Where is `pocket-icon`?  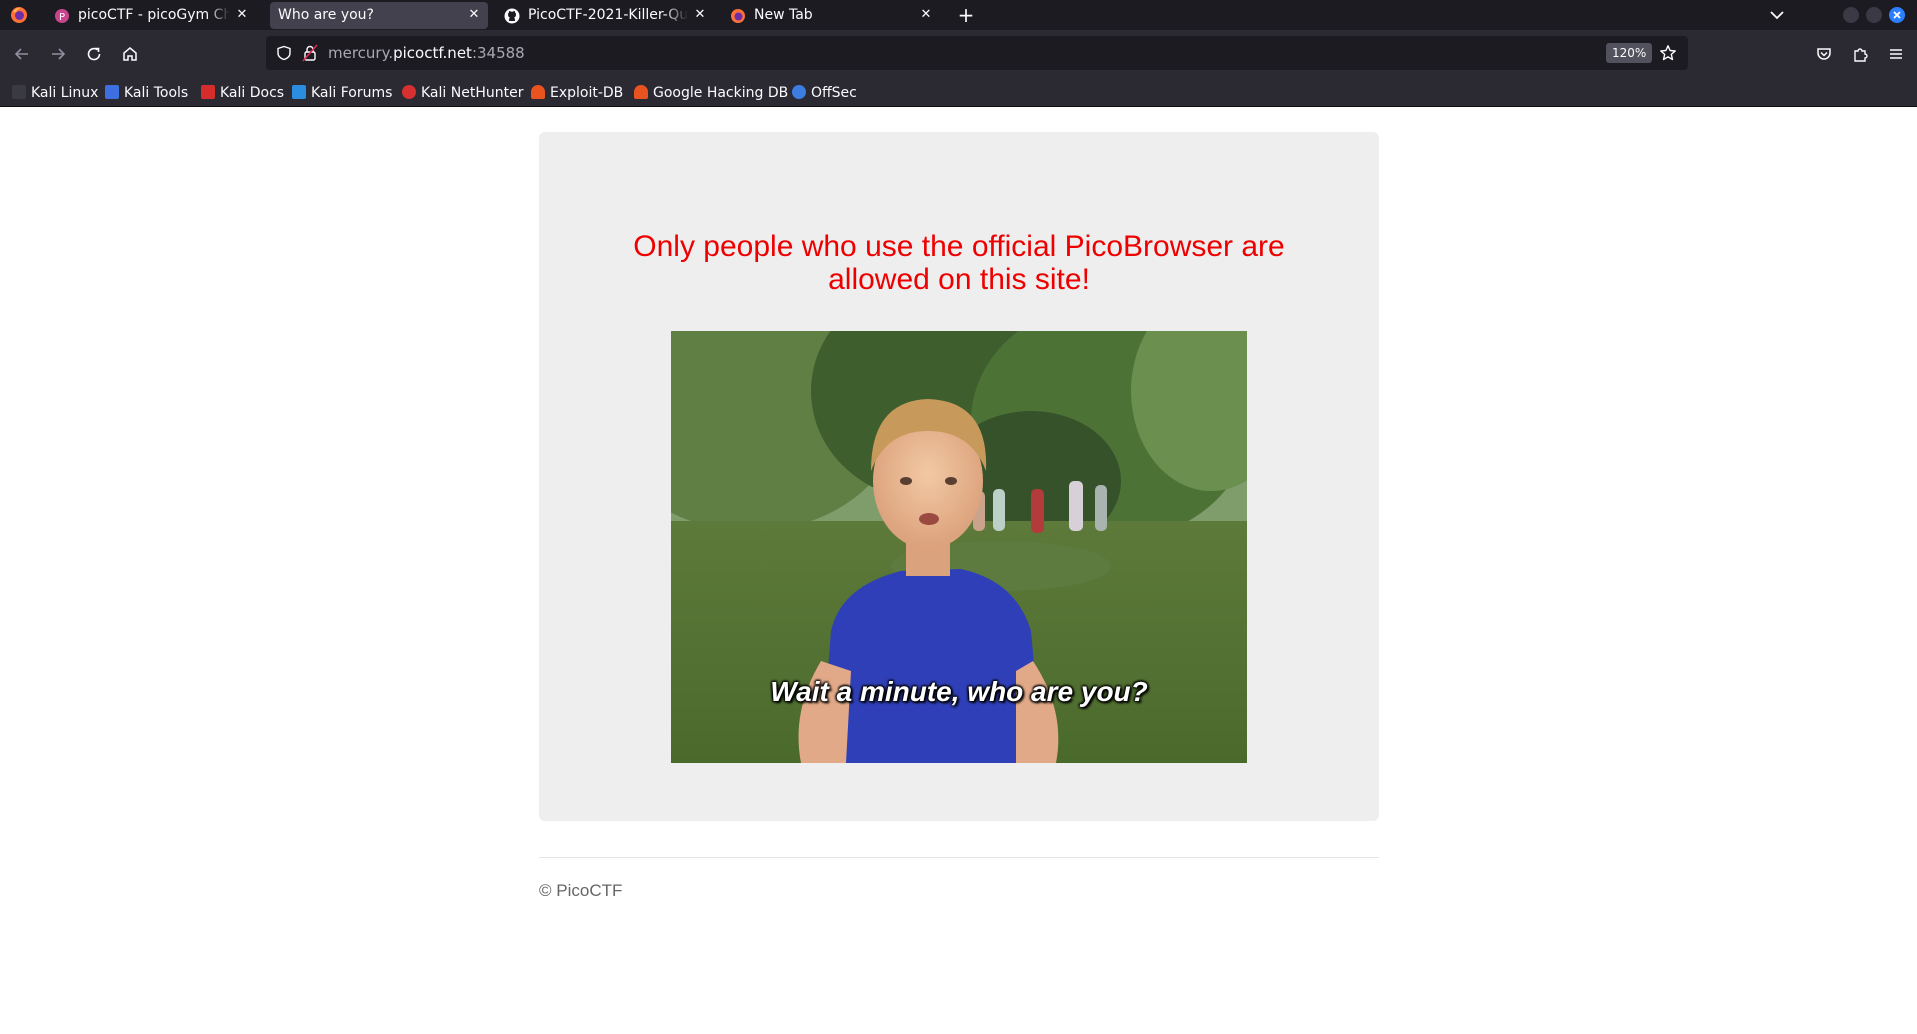 pocket-icon is located at coordinates (1824, 54).